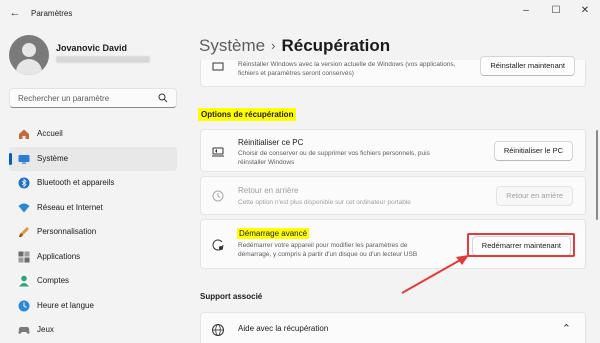 This screenshot has height=343, width=600. What do you see at coordinates (534, 196) in the screenshot?
I see `go-back-button: Retour en arrière` at bounding box center [534, 196].